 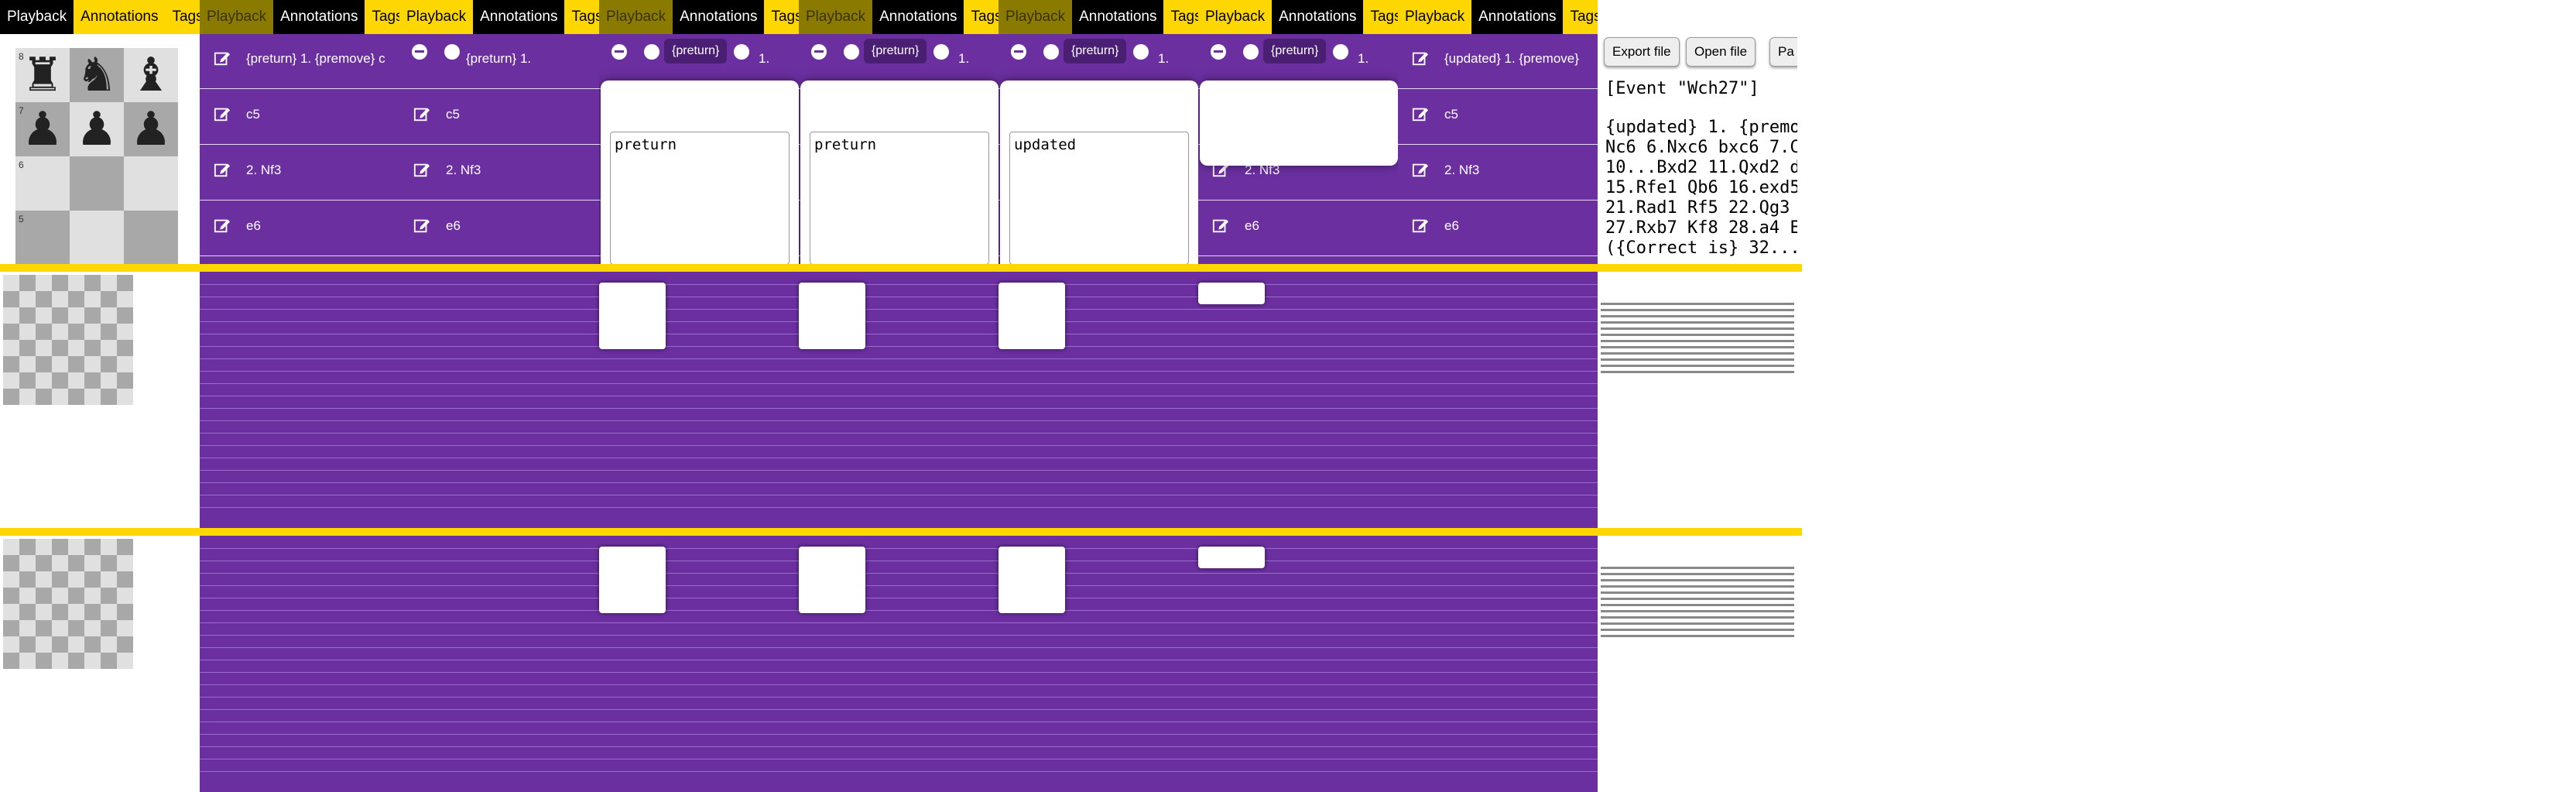 I want to click on move-row: {preturn} 1. {premove} c, so click(x=299, y=61).